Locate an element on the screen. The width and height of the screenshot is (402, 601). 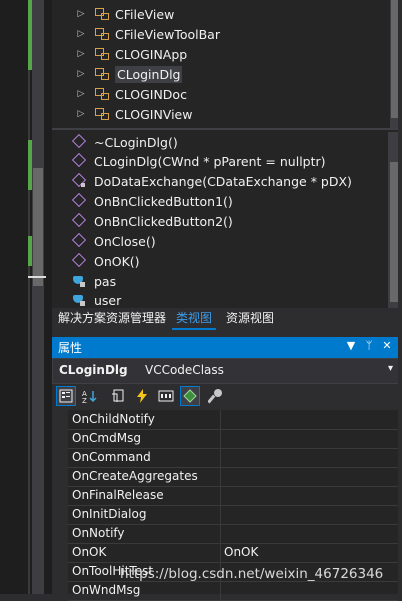
property-name: OnChildNotify is located at coordinates (113, 419).